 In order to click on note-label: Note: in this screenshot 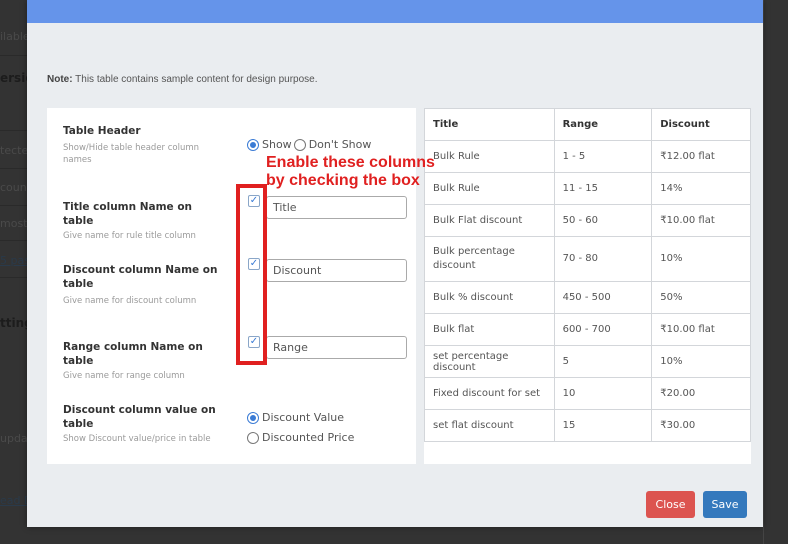, I will do `click(60, 79)`.